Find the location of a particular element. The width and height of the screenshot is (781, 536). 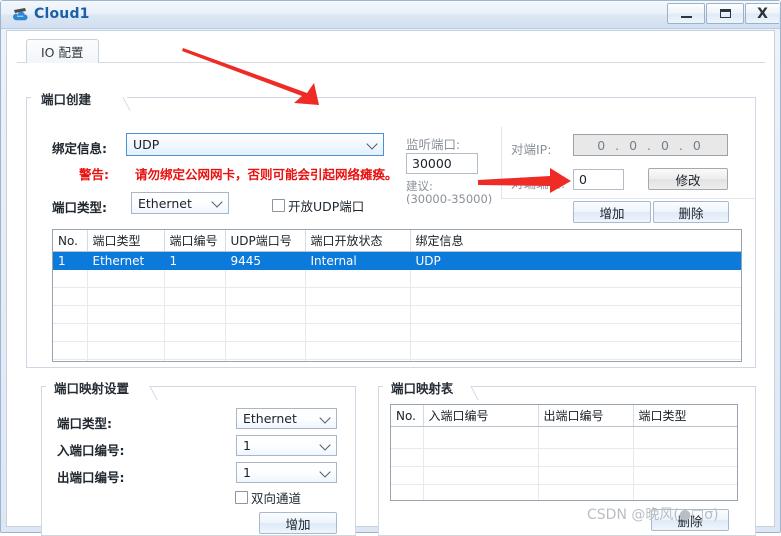

suggest-label-line2: (30000-35000) is located at coordinates (449, 199).